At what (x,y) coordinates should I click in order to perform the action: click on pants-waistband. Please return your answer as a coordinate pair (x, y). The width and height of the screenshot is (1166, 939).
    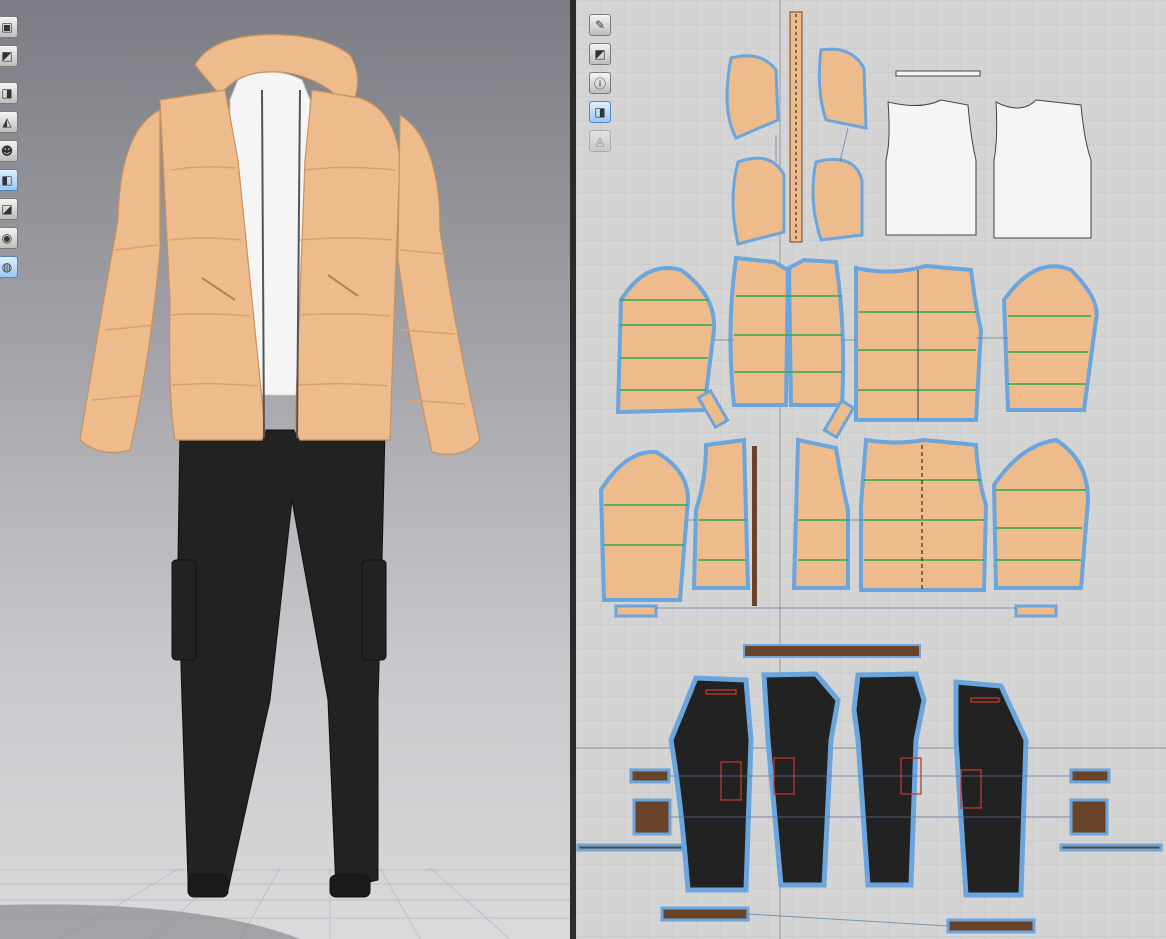
    Looking at the image, I should click on (832, 651).